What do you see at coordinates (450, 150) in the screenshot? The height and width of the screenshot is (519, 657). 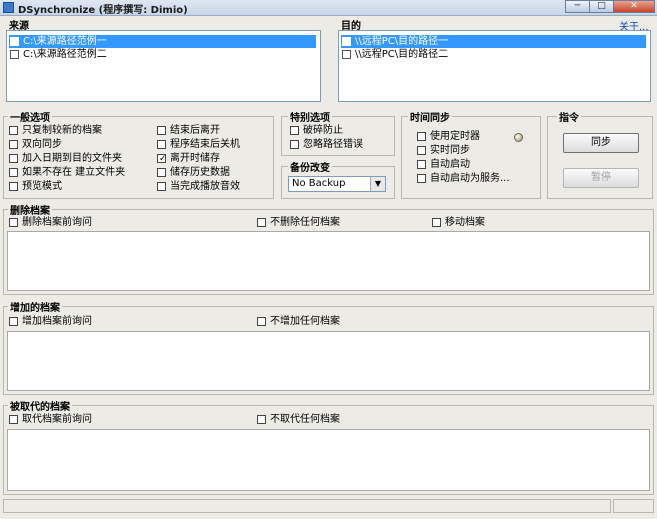 I see `checkbox-label: 实时同步` at bounding box center [450, 150].